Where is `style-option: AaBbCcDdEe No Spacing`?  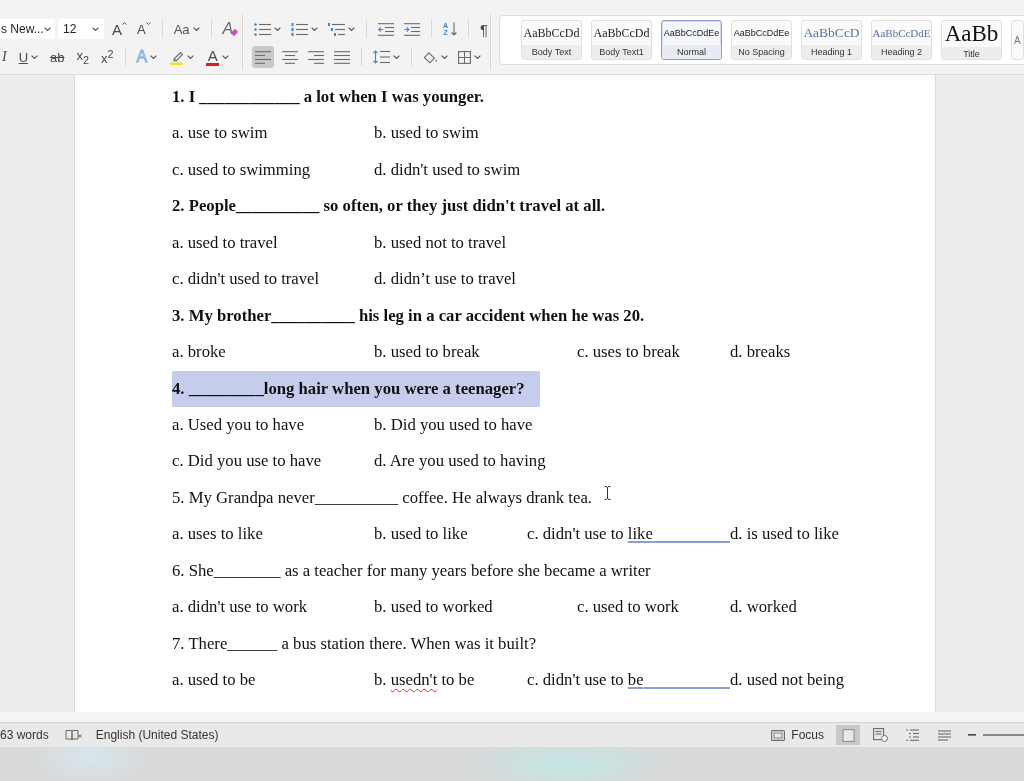 style-option: AaBbCcDdEe No Spacing is located at coordinates (761, 40).